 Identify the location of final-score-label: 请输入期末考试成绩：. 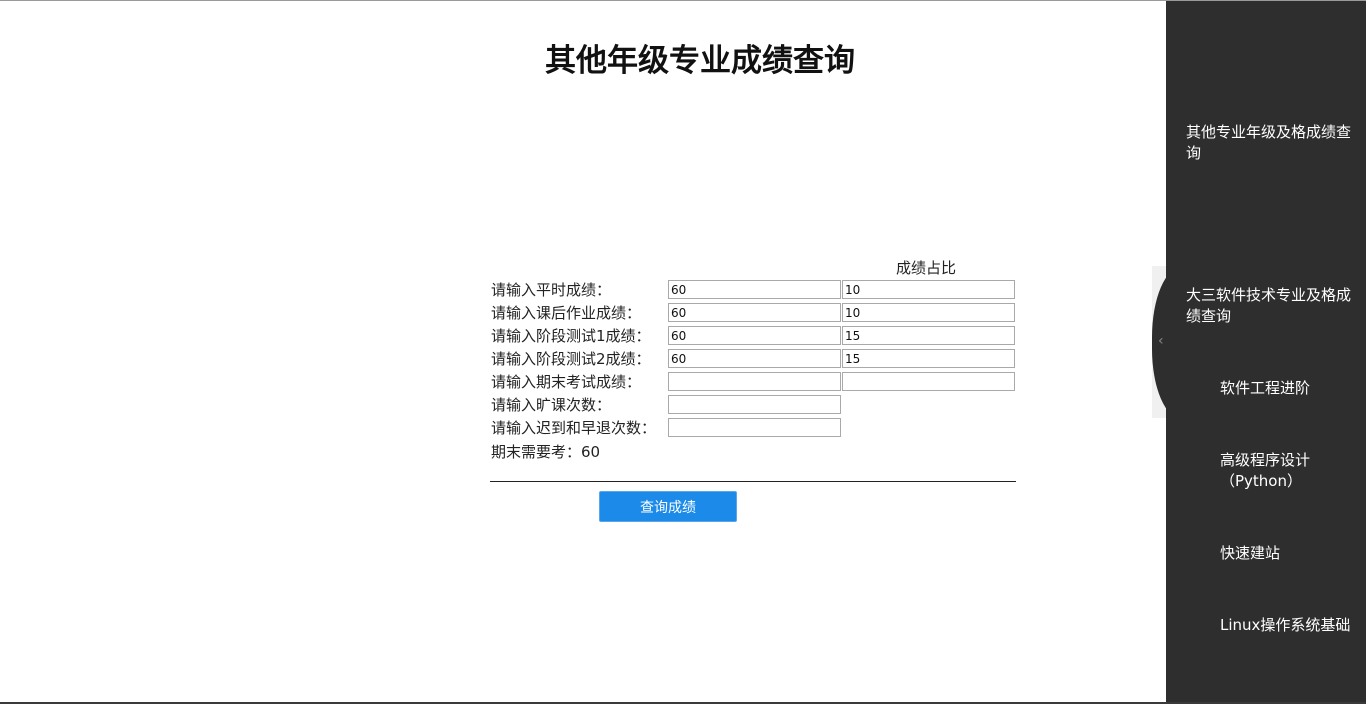
(566, 382).